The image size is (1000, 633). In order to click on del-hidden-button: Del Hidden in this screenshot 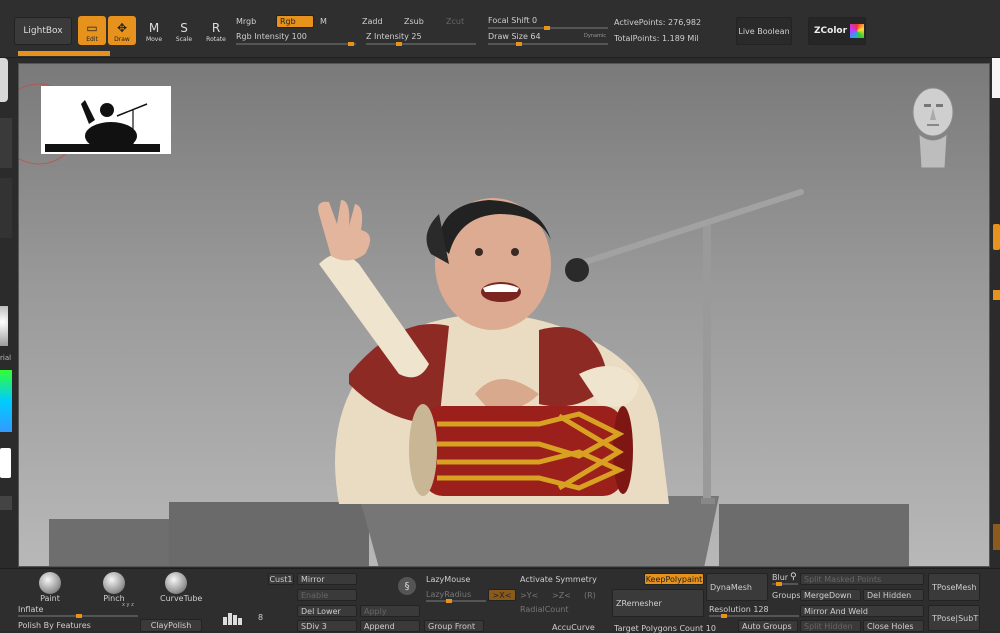, I will do `click(893, 595)`.